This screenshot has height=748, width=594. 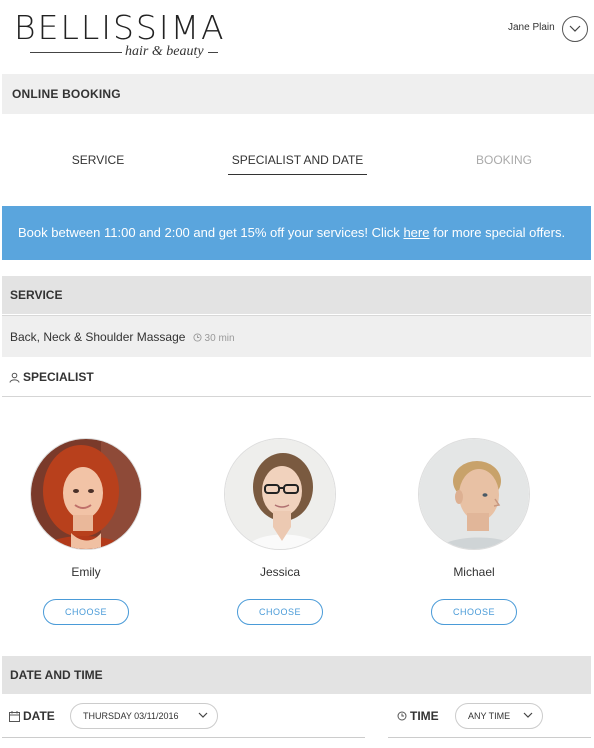 I want to click on brand-logo: BELLISSIMA hair & beauty, so click(x=119, y=36).